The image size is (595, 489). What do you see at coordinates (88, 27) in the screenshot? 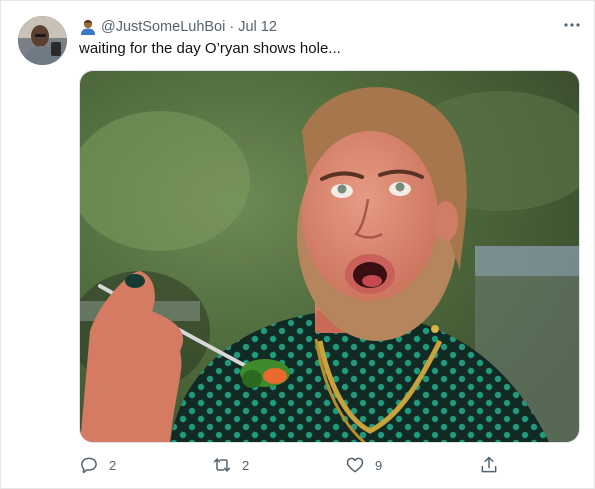
I see `person-emoji-icon` at bounding box center [88, 27].